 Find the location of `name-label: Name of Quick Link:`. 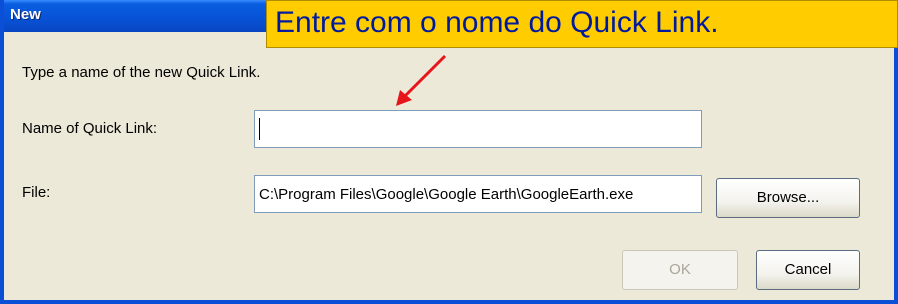

name-label: Name of Quick Link: is located at coordinates (90, 128).